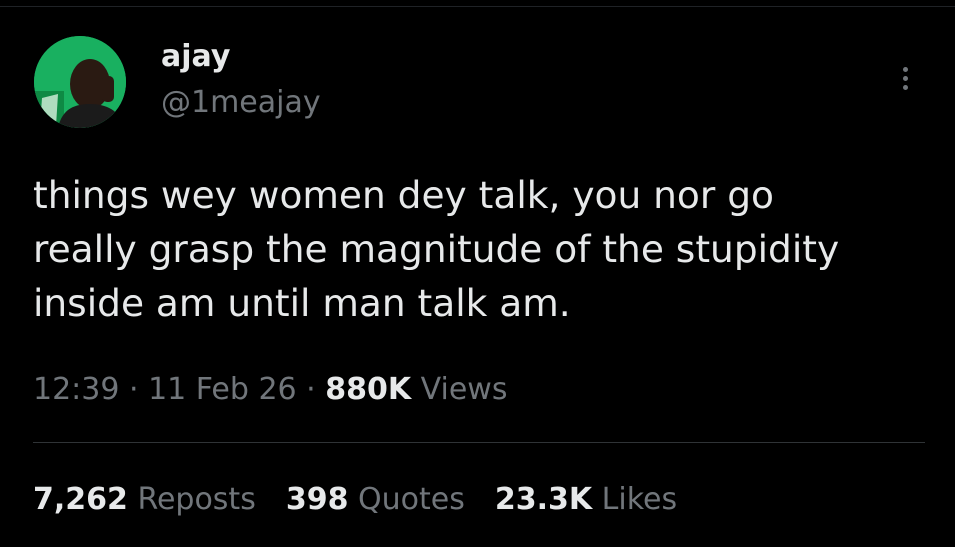 The height and width of the screenshot is (547, 955). I want to click on tweet-text-line: inside am until man talk am., so click(302, 303).